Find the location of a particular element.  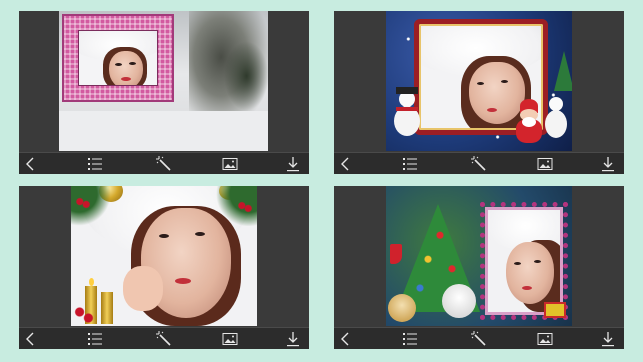

gift-box-decoration is located at coordinates (555, 310).